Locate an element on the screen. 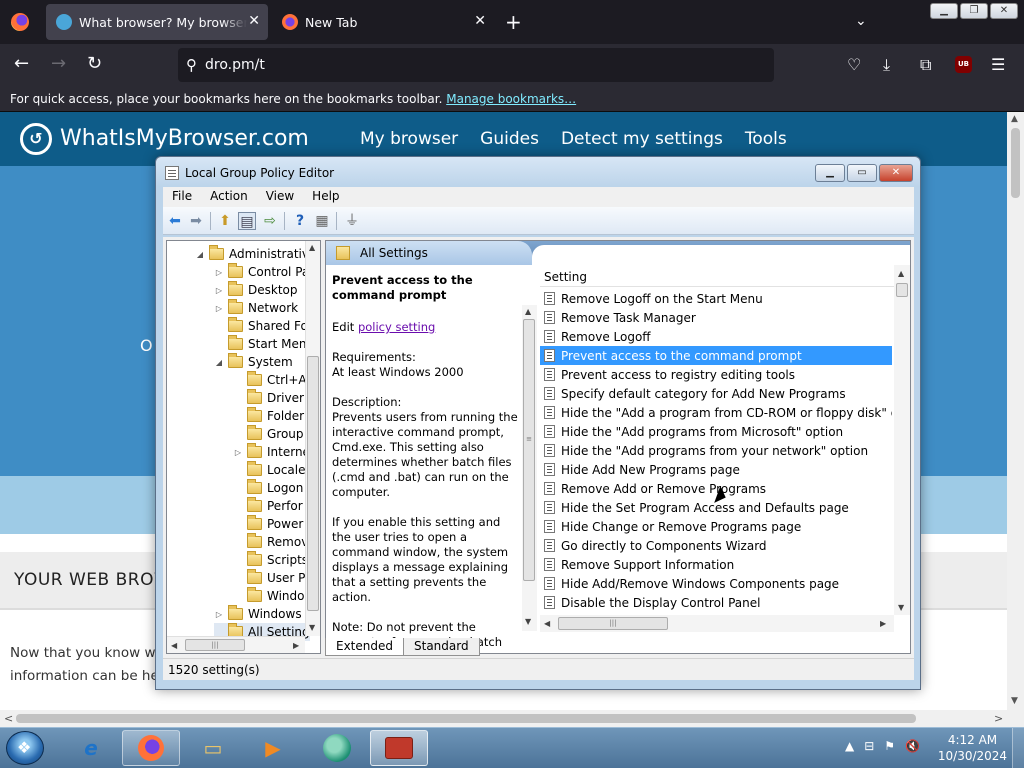 Image resolution: width=1024 pixels, height=768 pixels. network-icon: ⊟ is located at coordinates (869, 746).